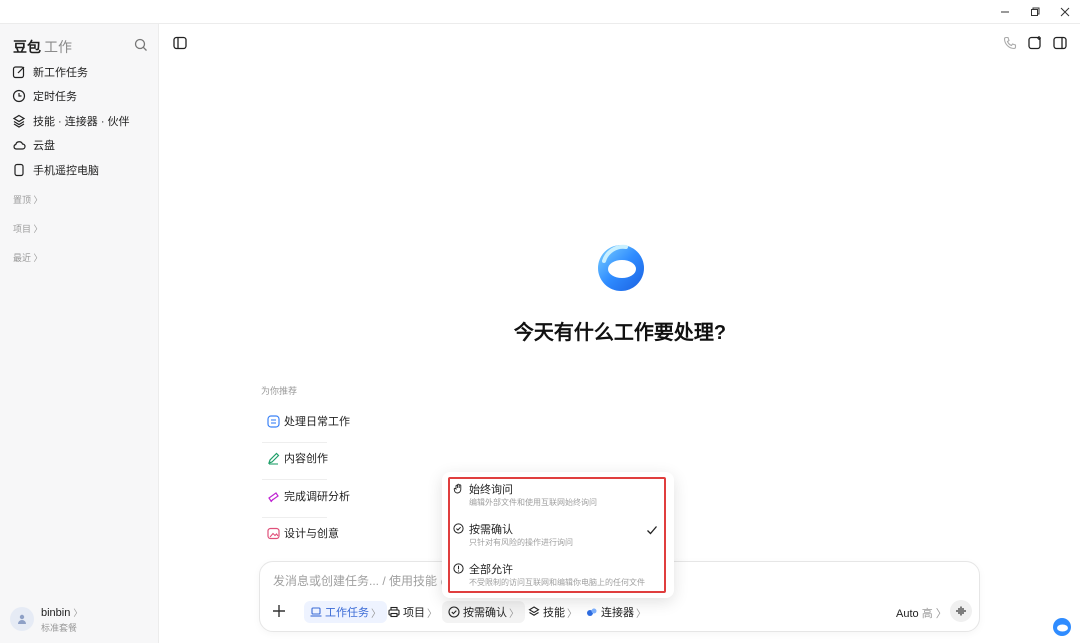 Image resolution: width=1080 pixels, height=643 pixels. What do you see at coordinates (1010, 43) in the screenshot?
I see `call-icon` at bounding box center [1010, 43].